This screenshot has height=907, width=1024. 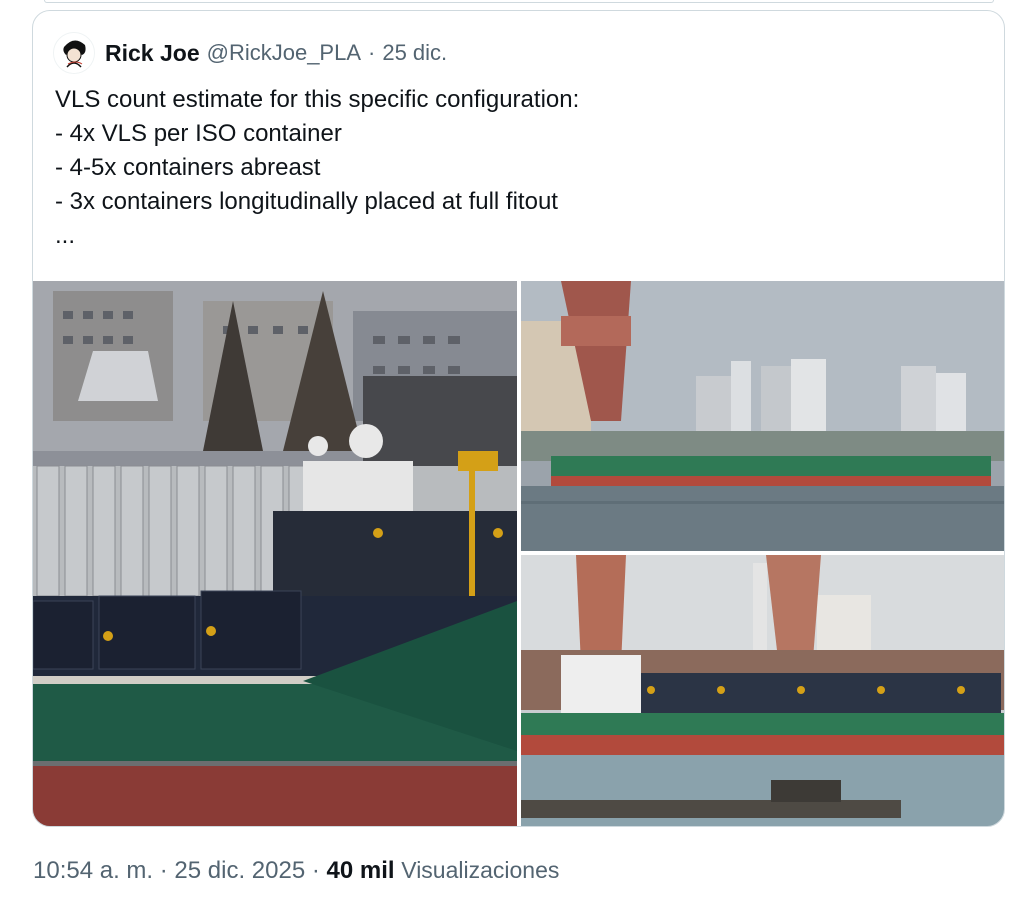 What do you see at coordinates (480, 870) in the screenshot?
I see `views-label: Visualizaciones` at bounding box center [480, 870].